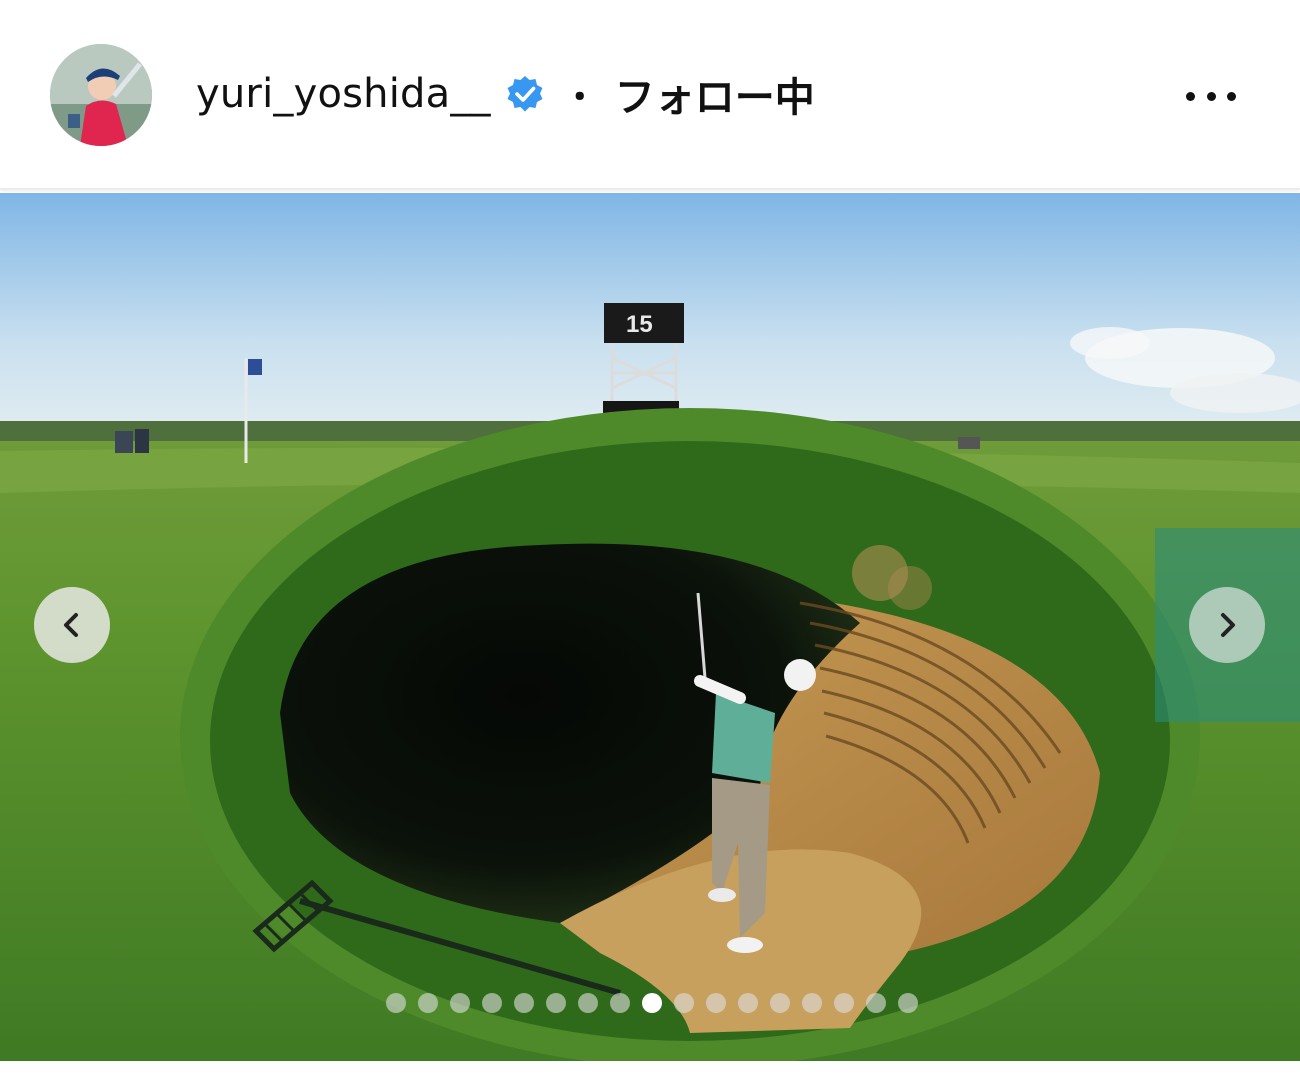 The width and height of the screenshot is (1300, 1081). What do you see at coordinates (715, 94) in the screenshot?
I see `follow-status-button: フォロー中` at bounding box center [715, 94].